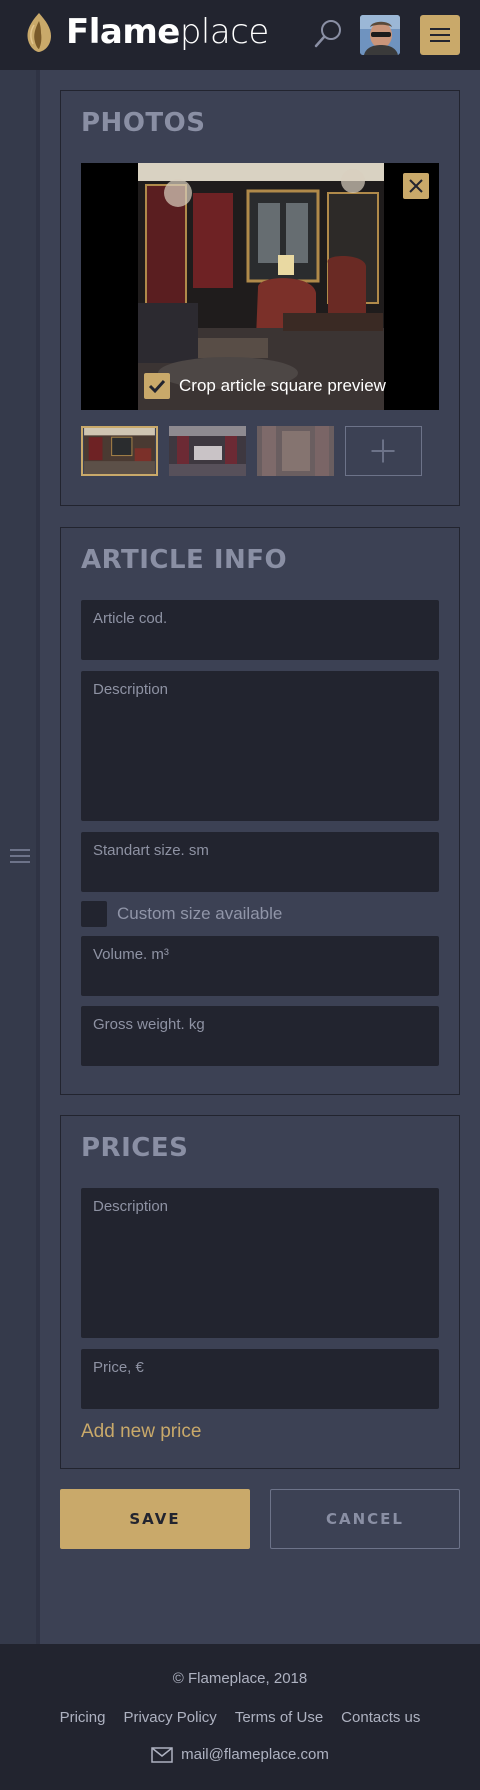 The width and height of the screenshot is (480, 1790). What do you see at coordinates (135, 1148) in the screenshot?
I see `prices-title: PRICES` at bounding box center [135, 1148].